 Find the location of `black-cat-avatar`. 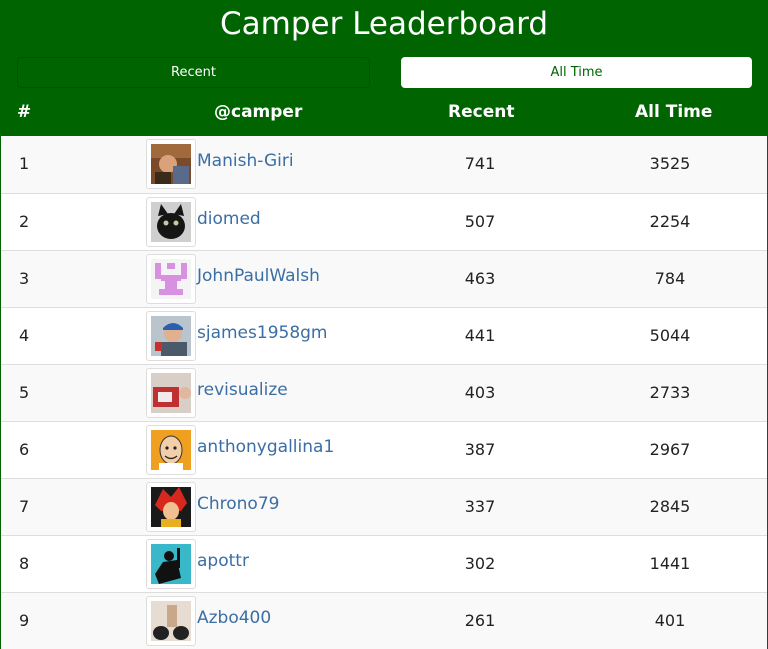

black-cat-avatar is located at coordinates (171, 222).